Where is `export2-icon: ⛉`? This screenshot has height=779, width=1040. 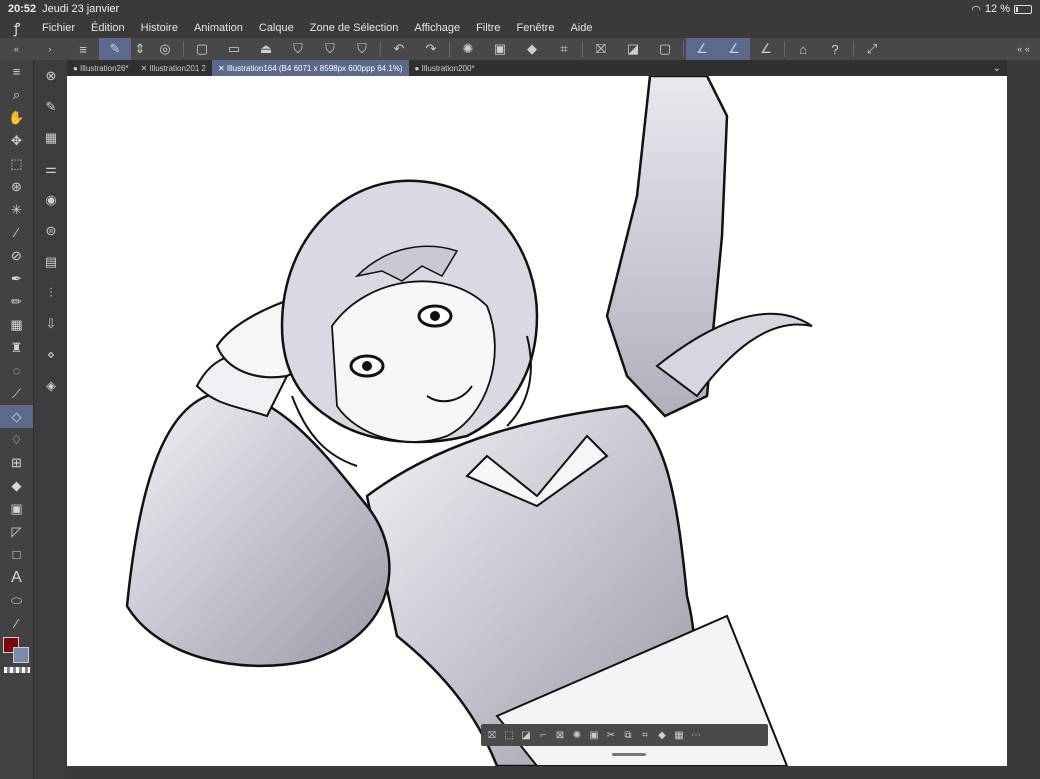 export2-icon: ⛉ is located at coordinates (330, 49).